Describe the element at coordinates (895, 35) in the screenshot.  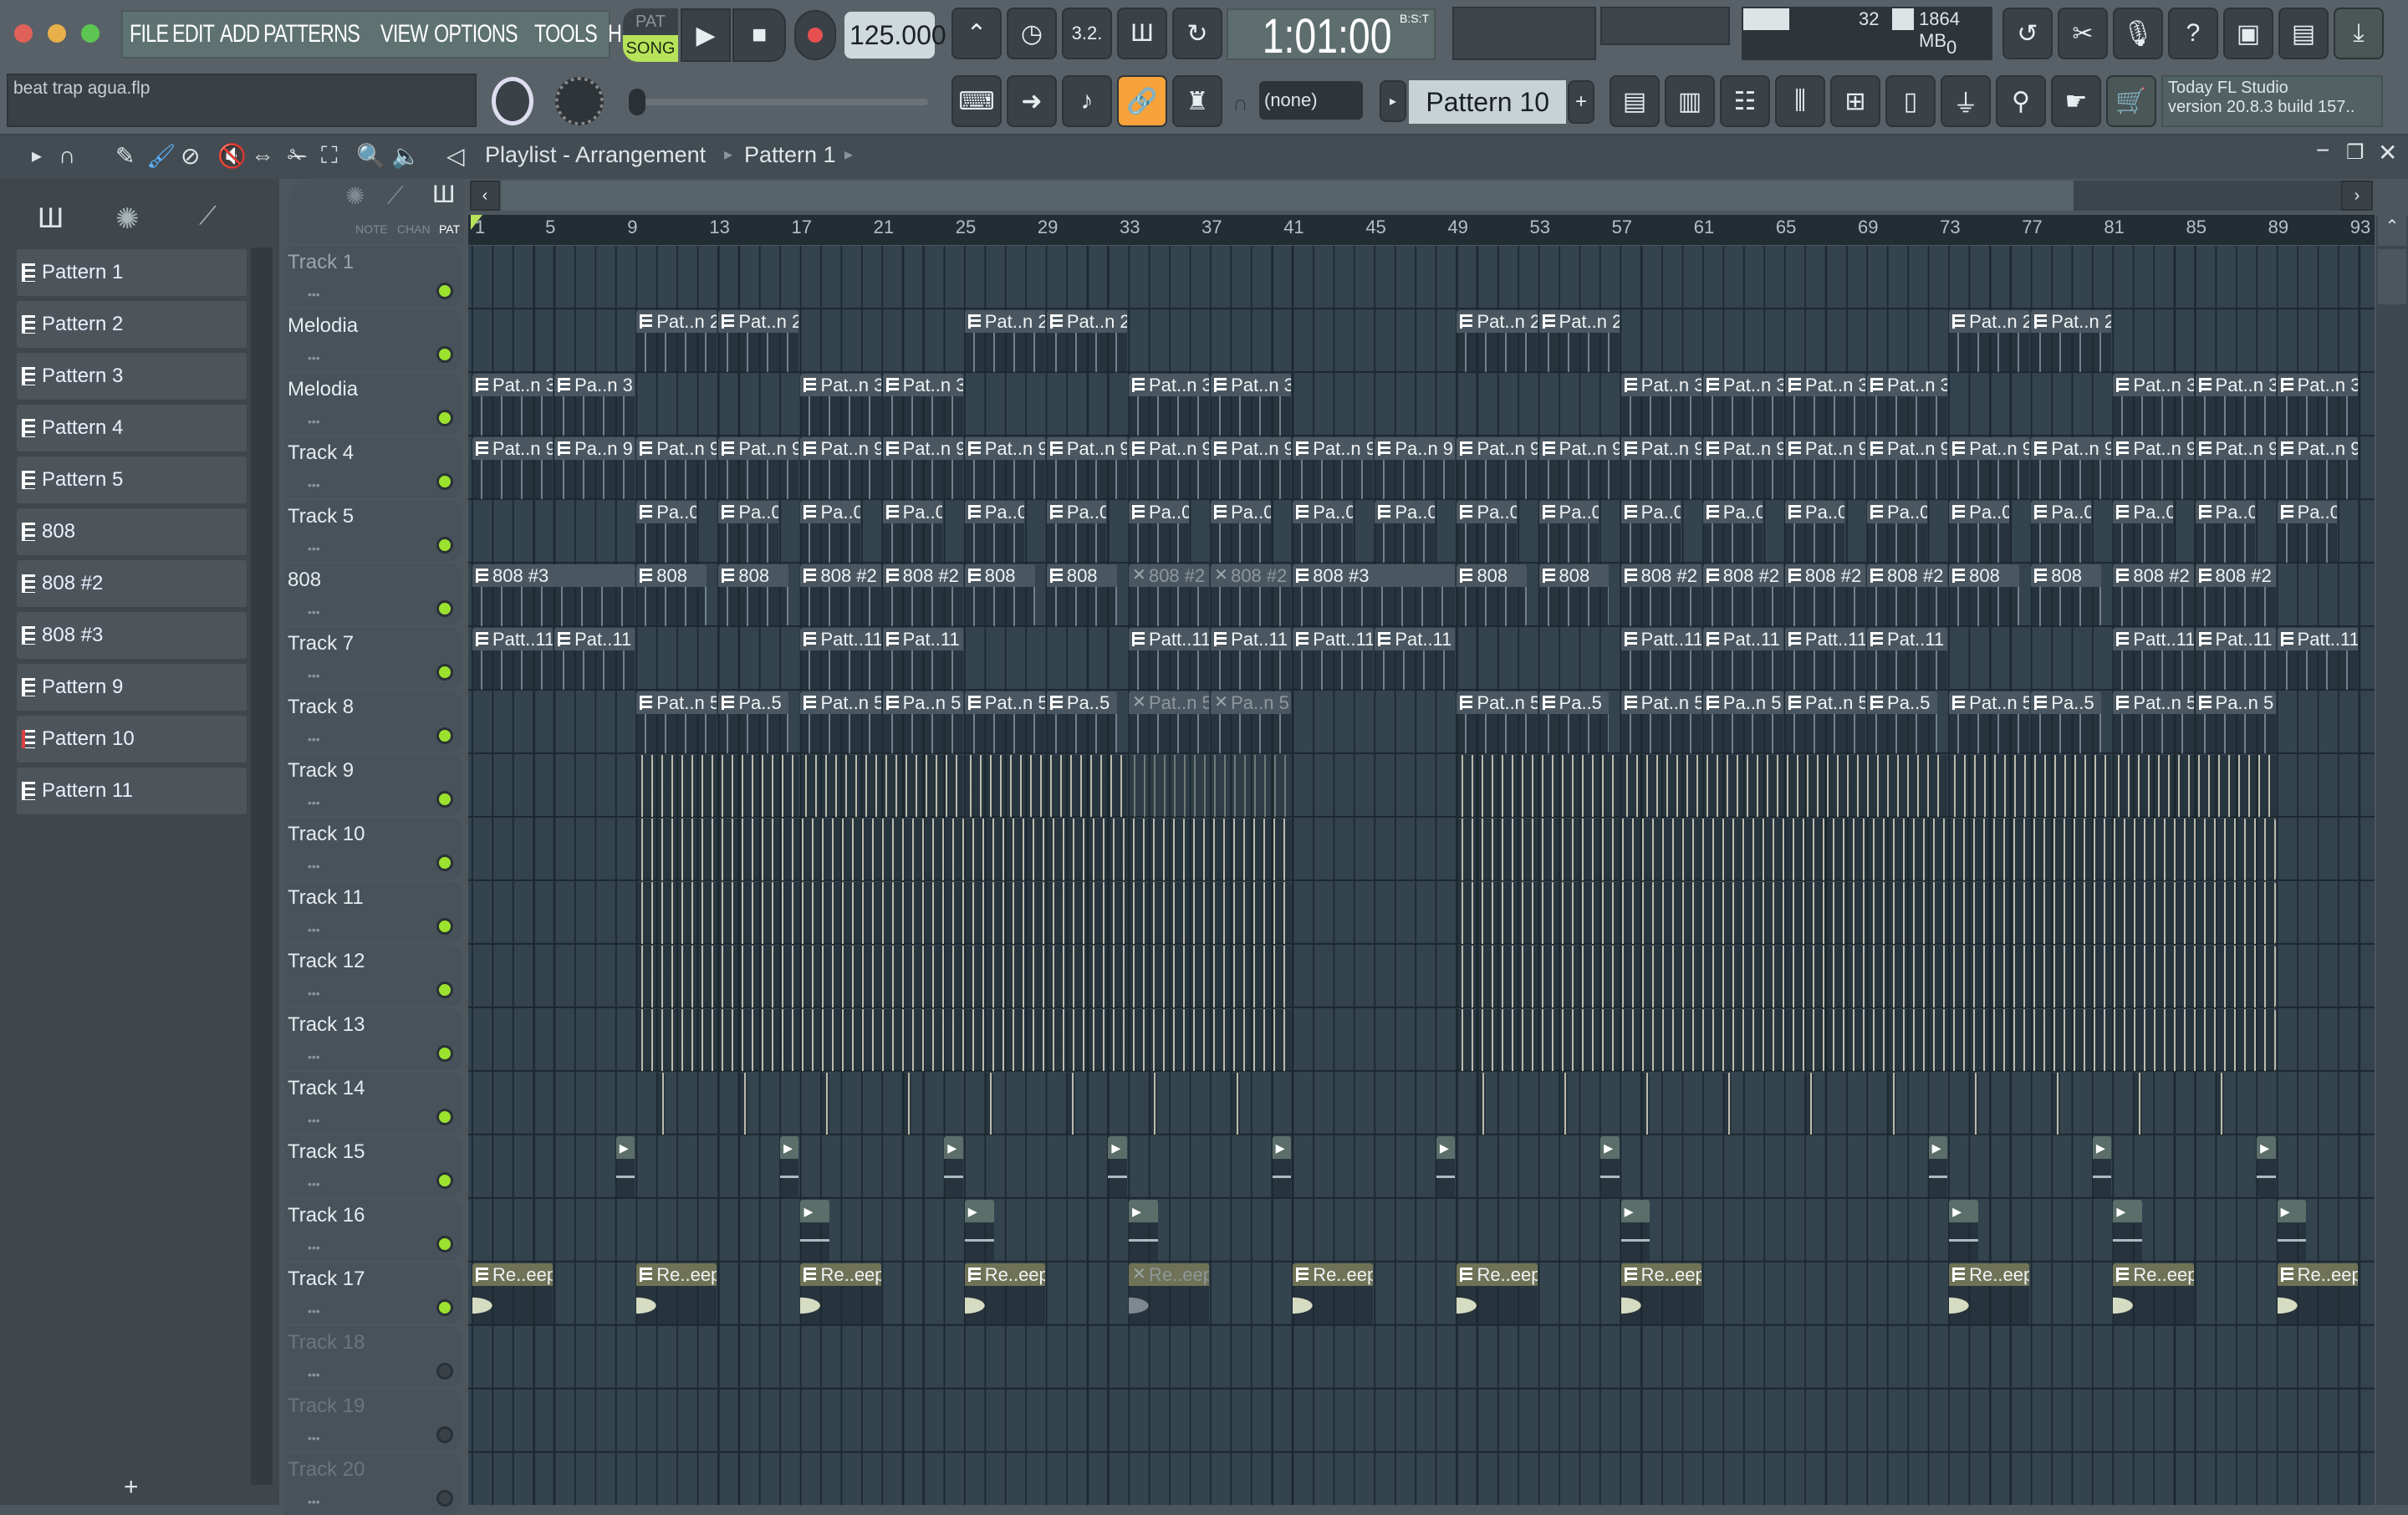
I see `tempo-field: 125.000` at that location.